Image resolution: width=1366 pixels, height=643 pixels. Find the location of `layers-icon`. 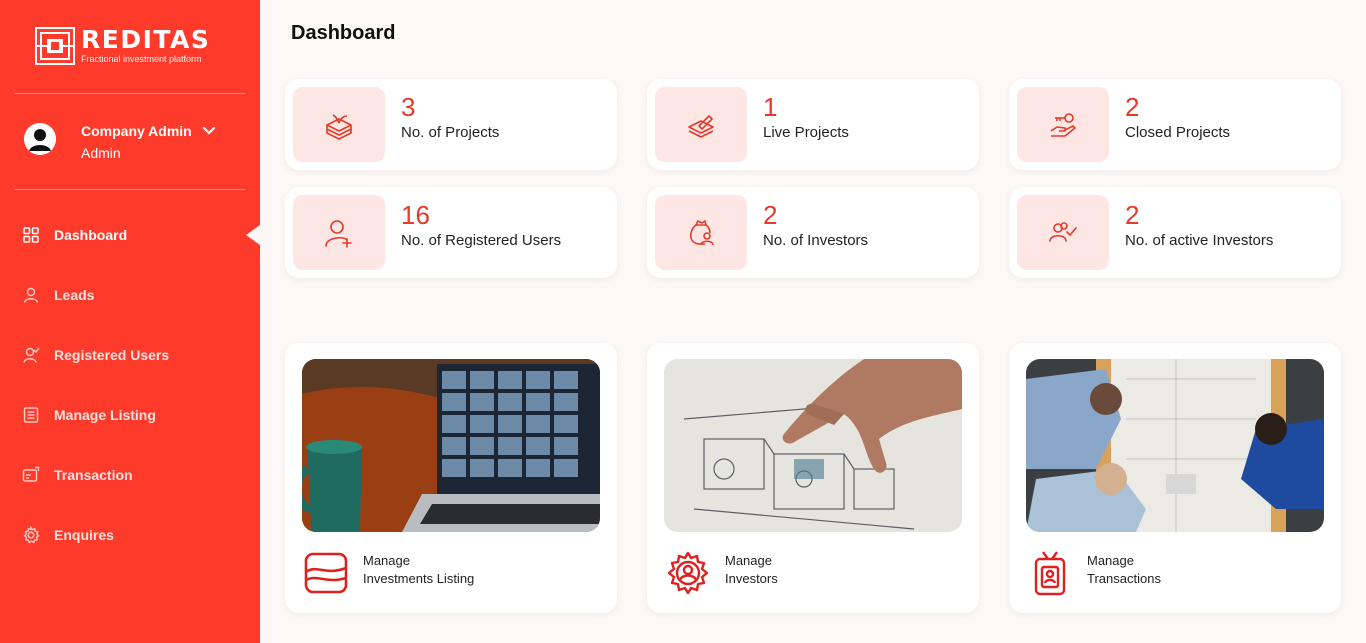

layers-icon is located at coordinates (701, 126).